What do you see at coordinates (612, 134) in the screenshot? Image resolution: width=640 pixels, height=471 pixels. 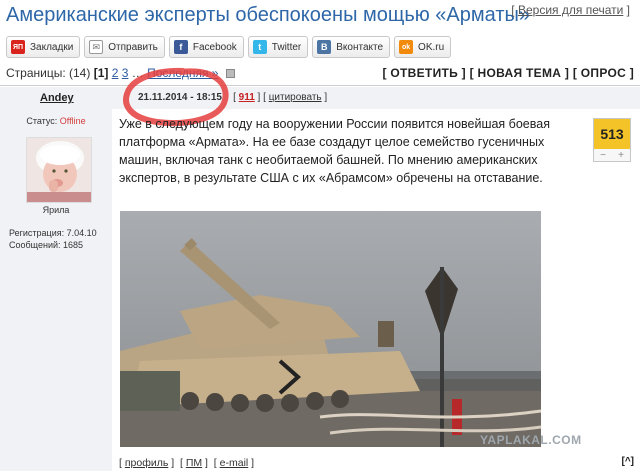 I see `rating-value: 513` at bounding box center [612, 134].